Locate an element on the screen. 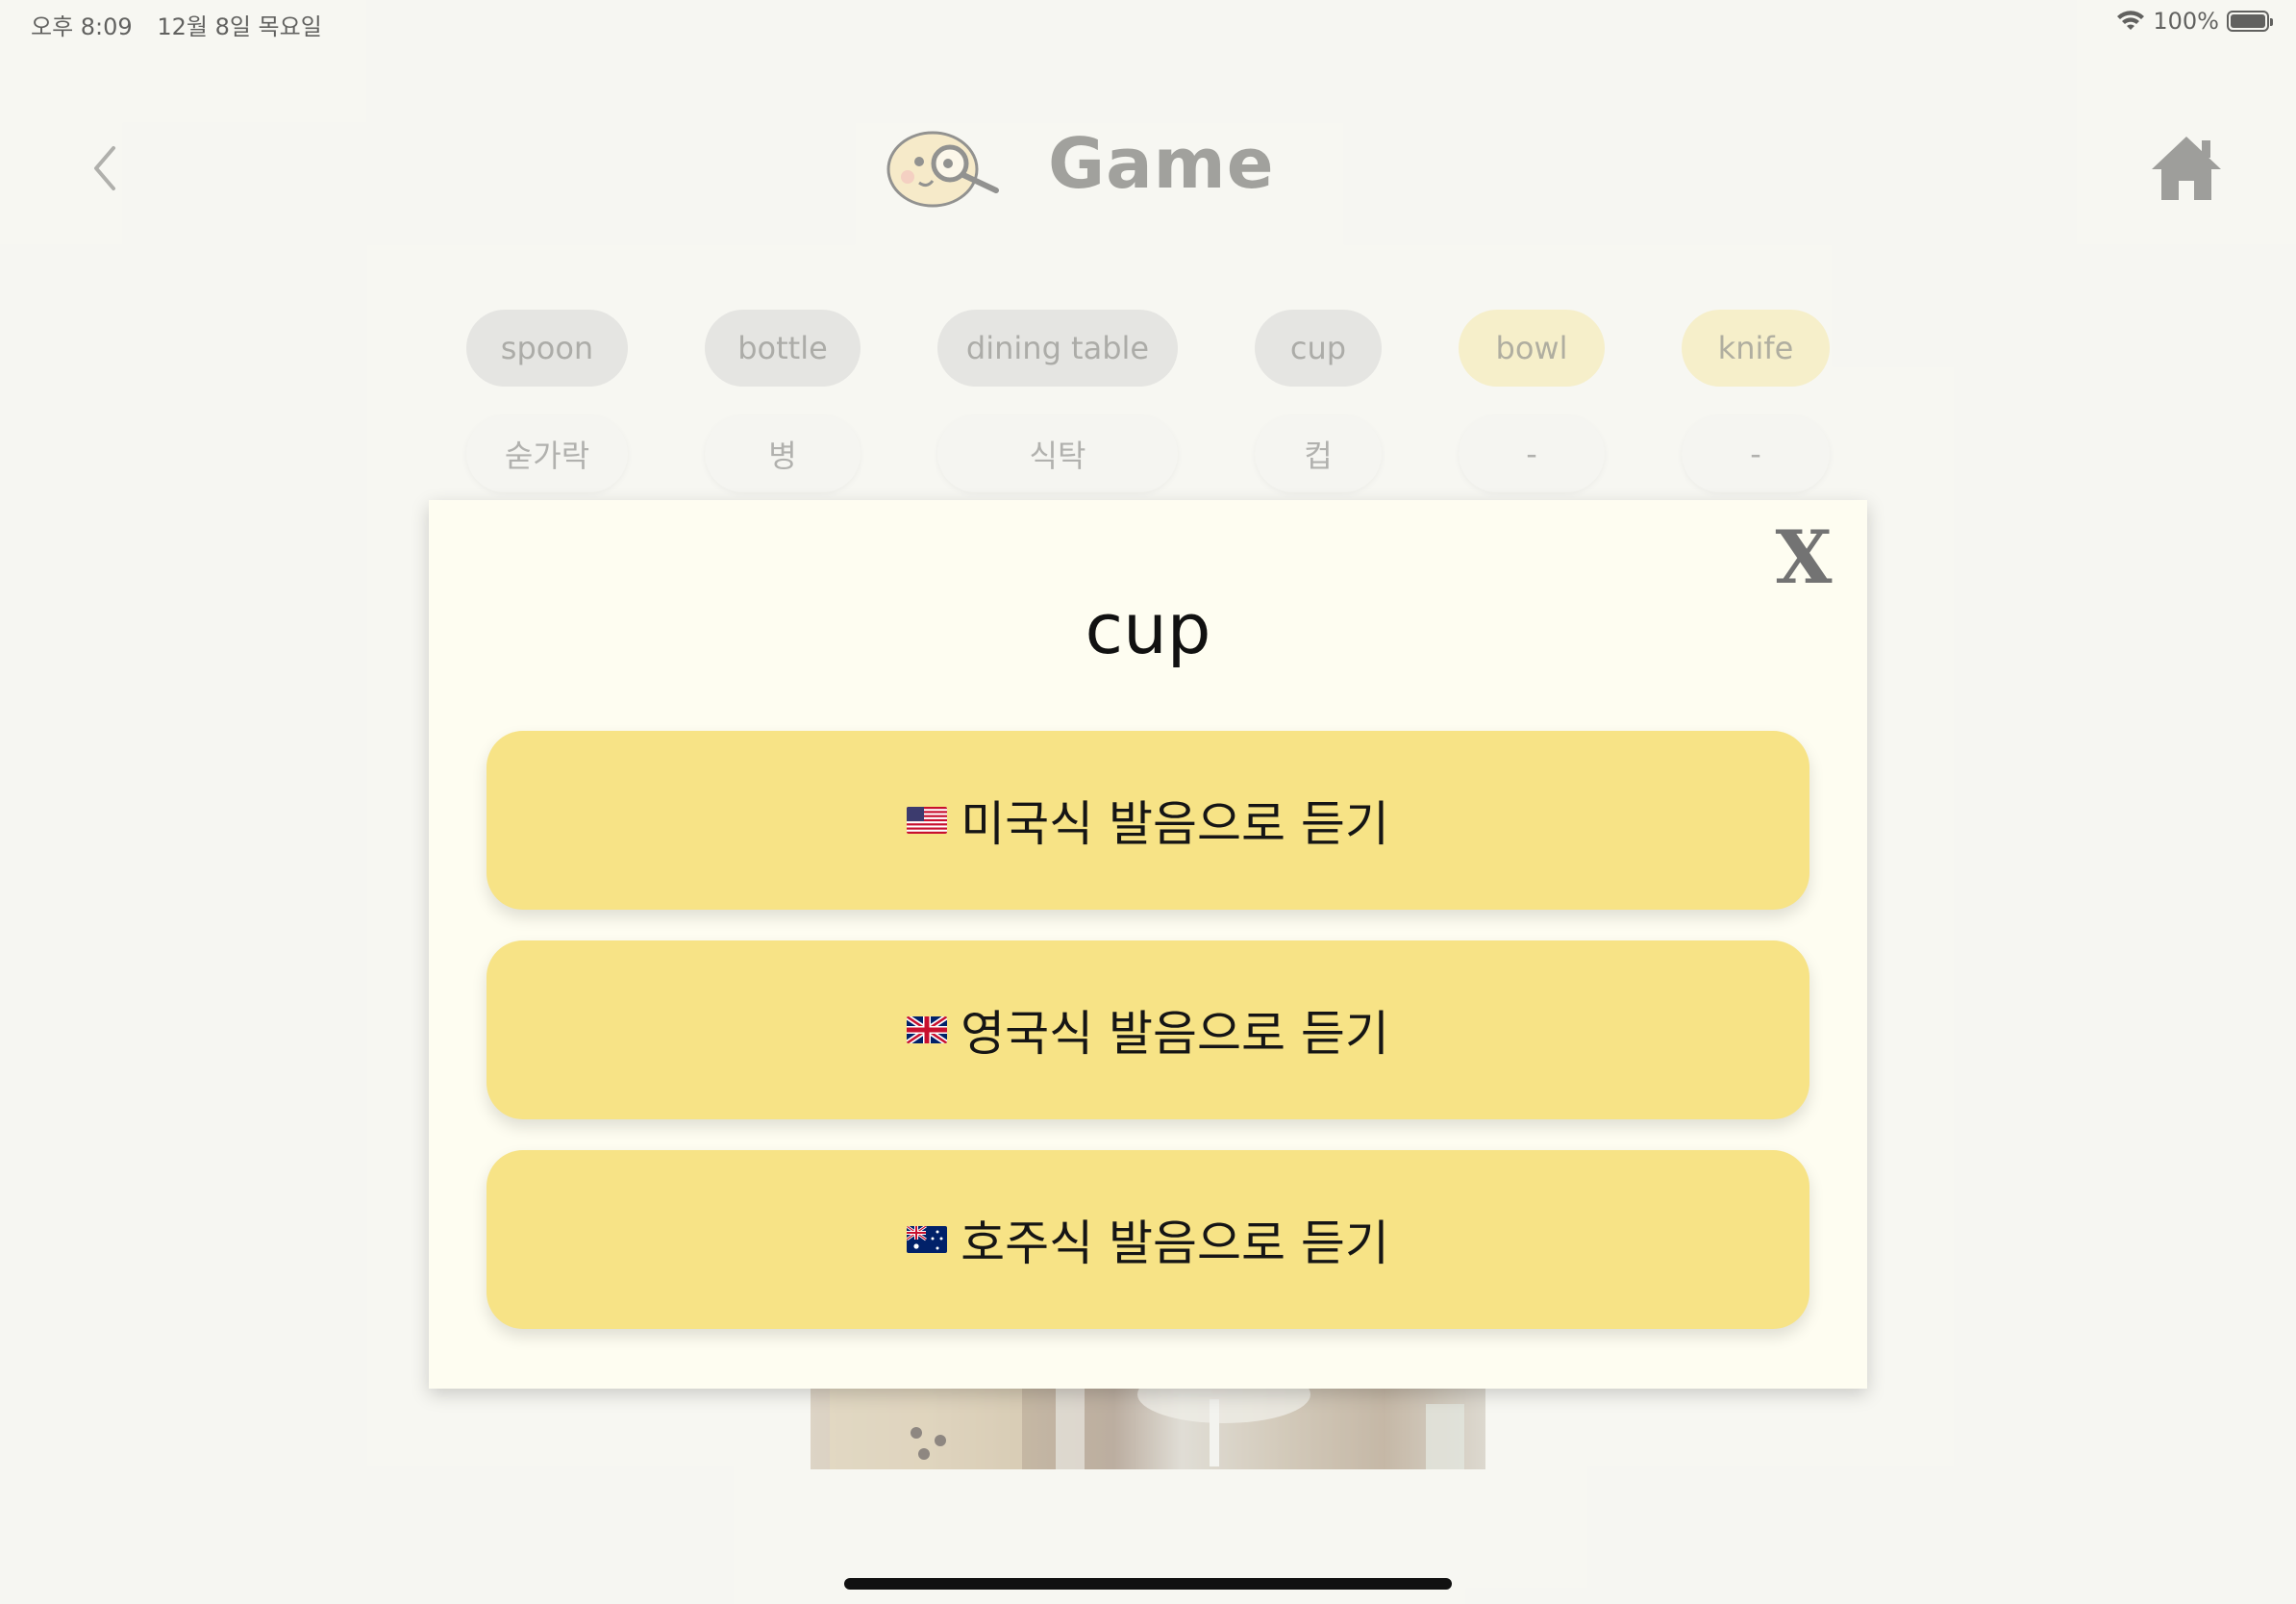 This screenshot has width=2296, height=1604. au-pronunciation-button: 호주식 발음으로 듣기 is located at coordinates (1148, 1239).